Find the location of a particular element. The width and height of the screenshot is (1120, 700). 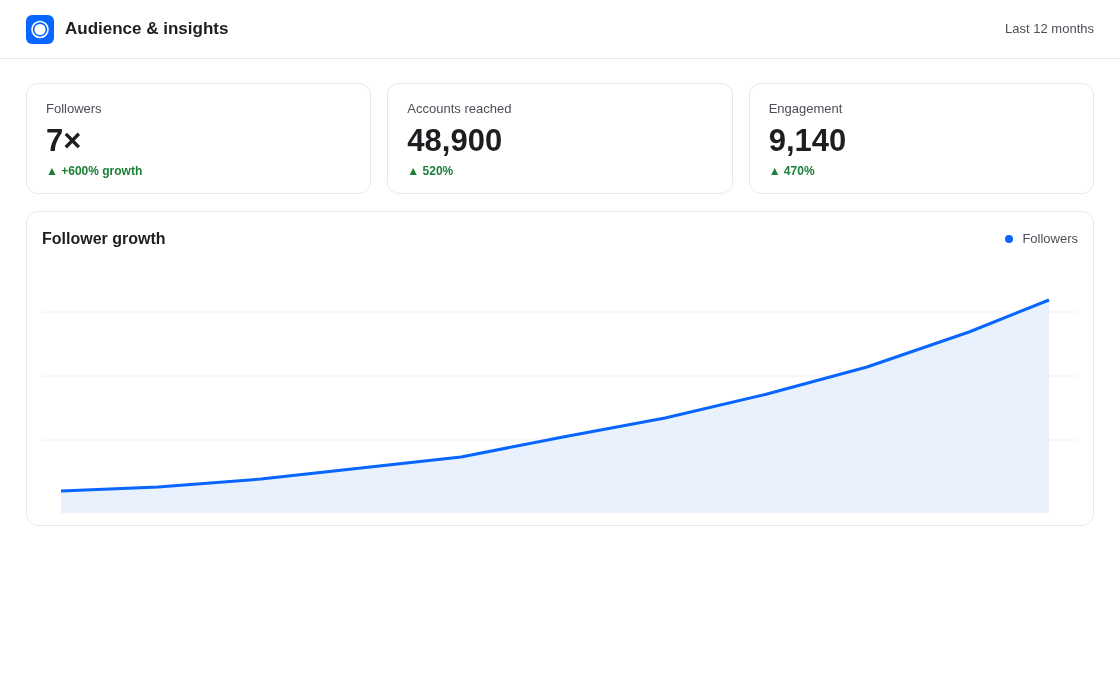

chart-title: Follower growth is located at coordinates (104, 239).